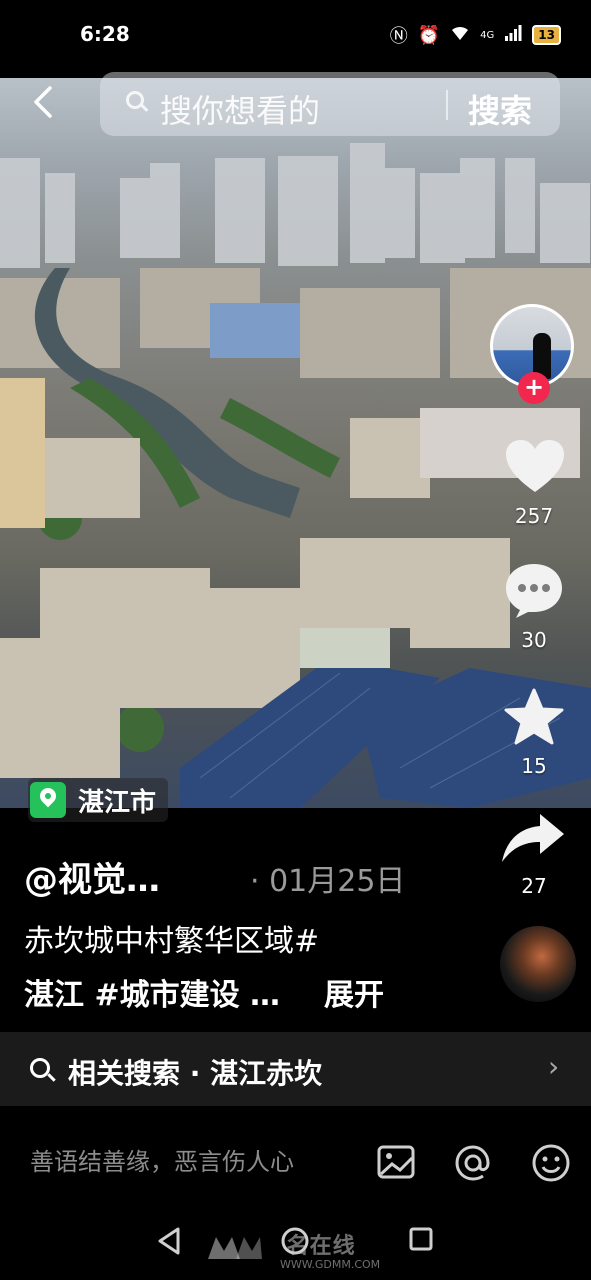 This screenshot has height=1280, width=591. I want to click on chevron-right-icon: ›, so click(554, 1066).